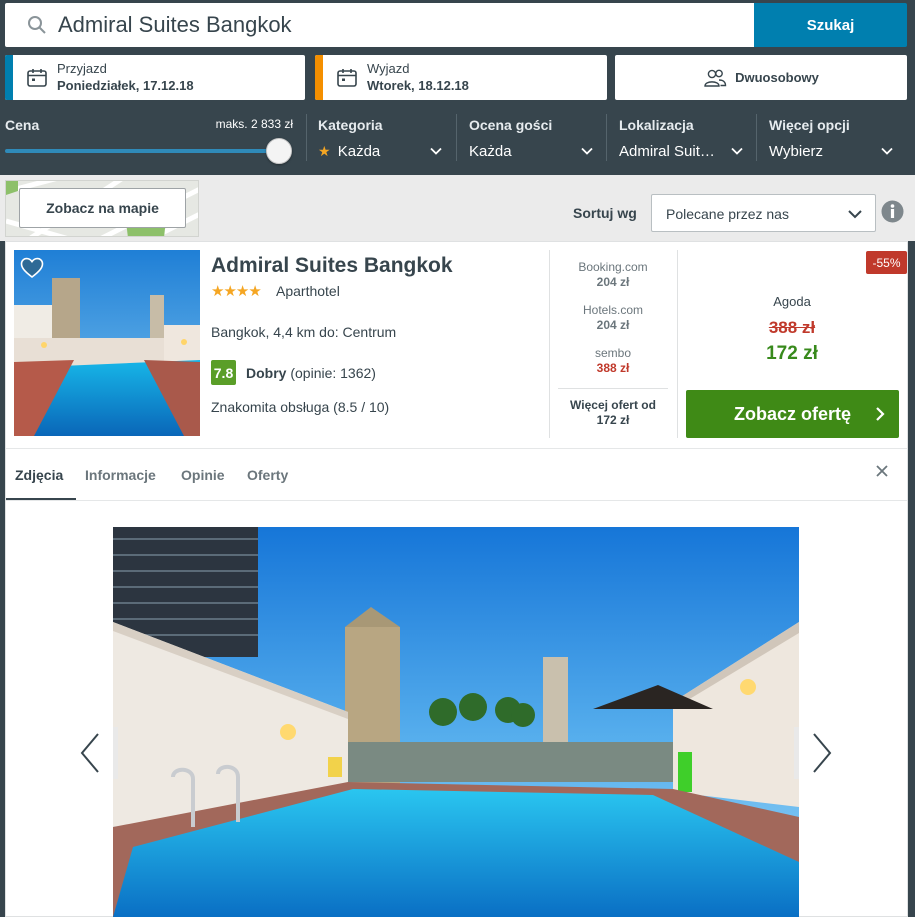  What do you see at coordinates (833, 138) in the screenshot?
I see `more-options-filter: Więcej opcji Wybierz` at bounding box center [833, 138].